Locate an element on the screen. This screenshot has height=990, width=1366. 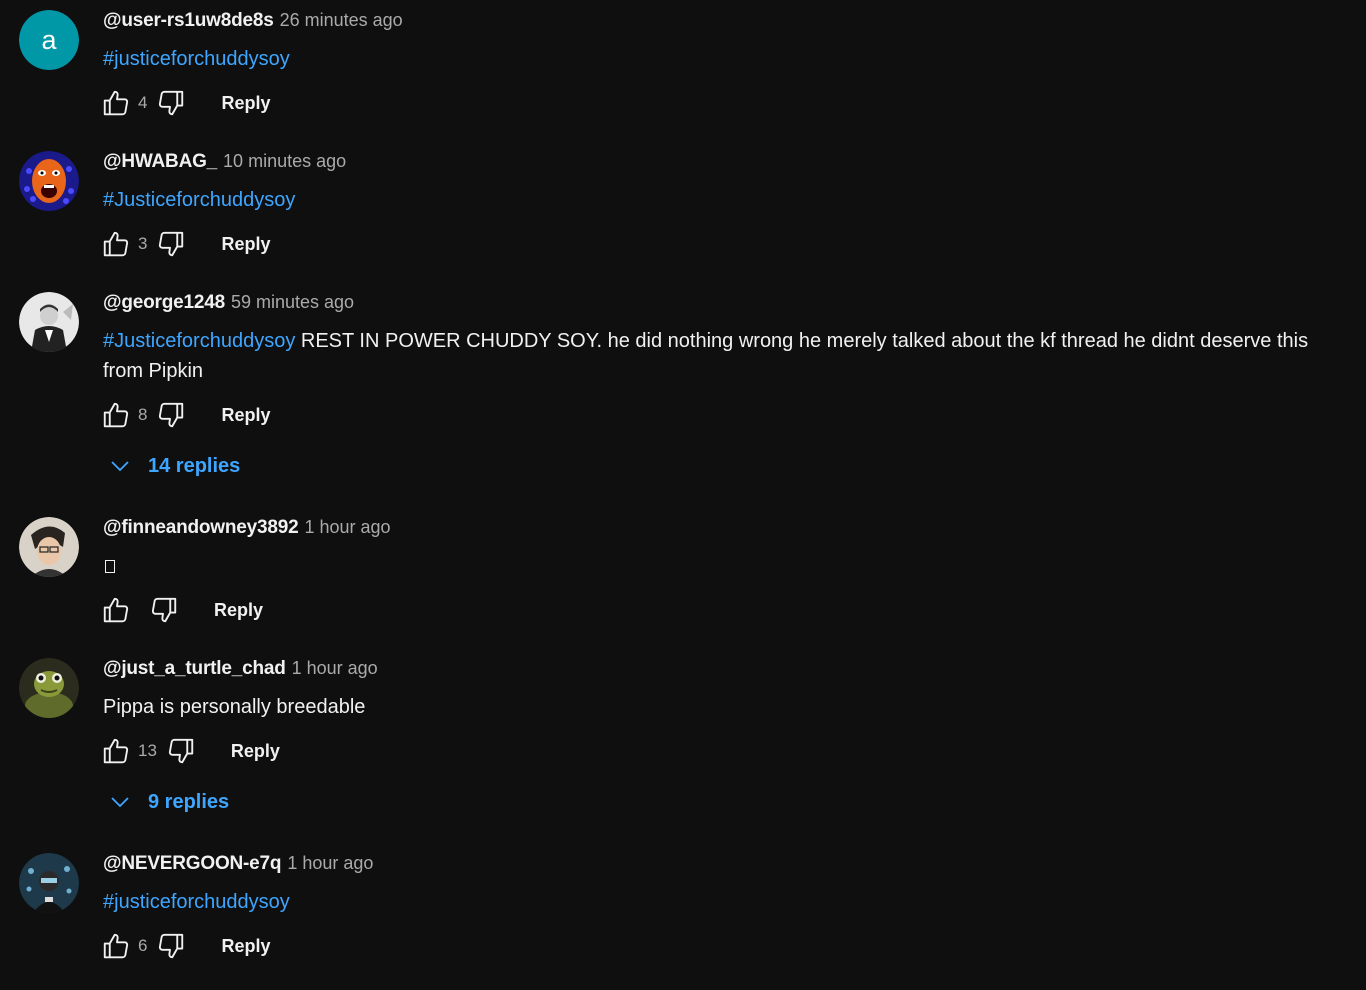
view-replies-button: 14 replies is located at coordinates (174, 466).